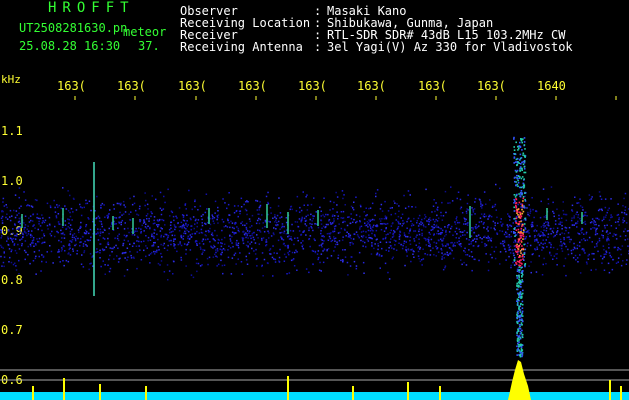 This screenshot has height=400, width=629. What do you see at coordinates (241, 47) in the screenshot?
I see `antenna-label: Receiving Antenna` at bounding box center [241, 47].